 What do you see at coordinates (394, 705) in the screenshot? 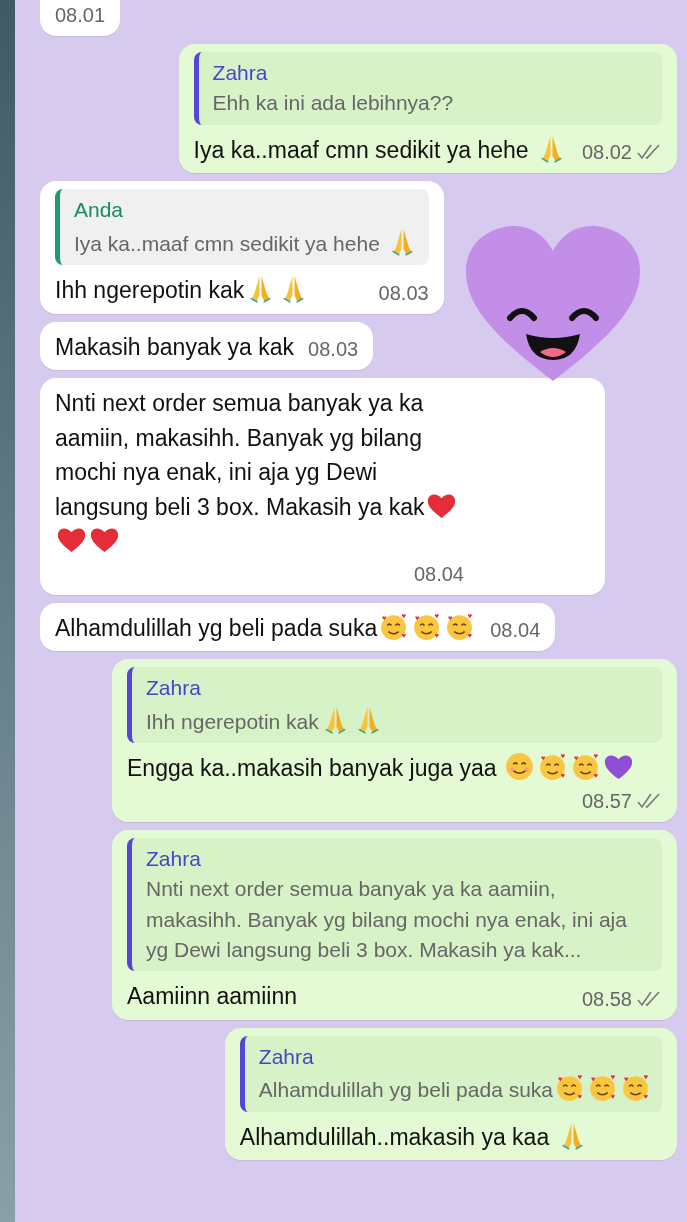
I see `quoted-message: Zahra Ihh ngerepotin kak` at bounding box center [394, 705].